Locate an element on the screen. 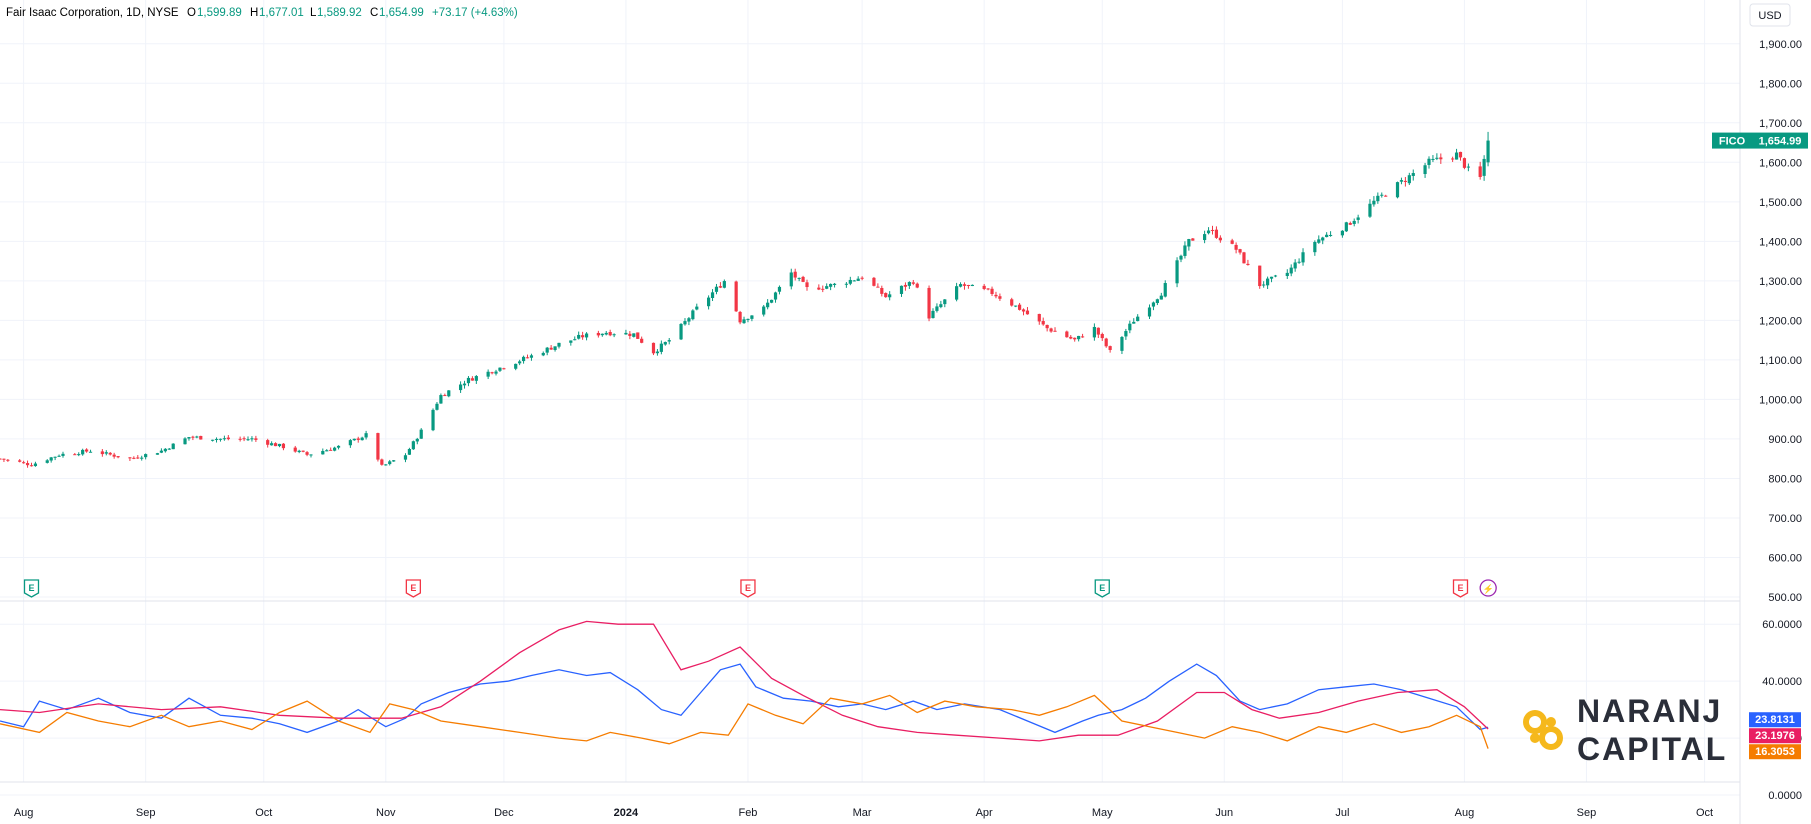  open-label: O is located at coordinates (191, 13).